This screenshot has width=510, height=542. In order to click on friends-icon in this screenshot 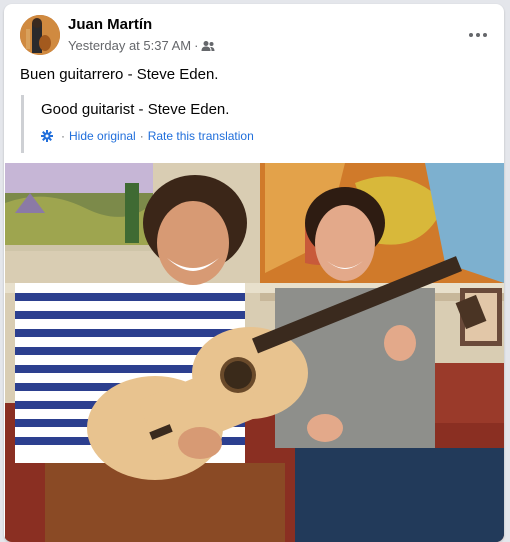, I will do `click(208, 46)`.